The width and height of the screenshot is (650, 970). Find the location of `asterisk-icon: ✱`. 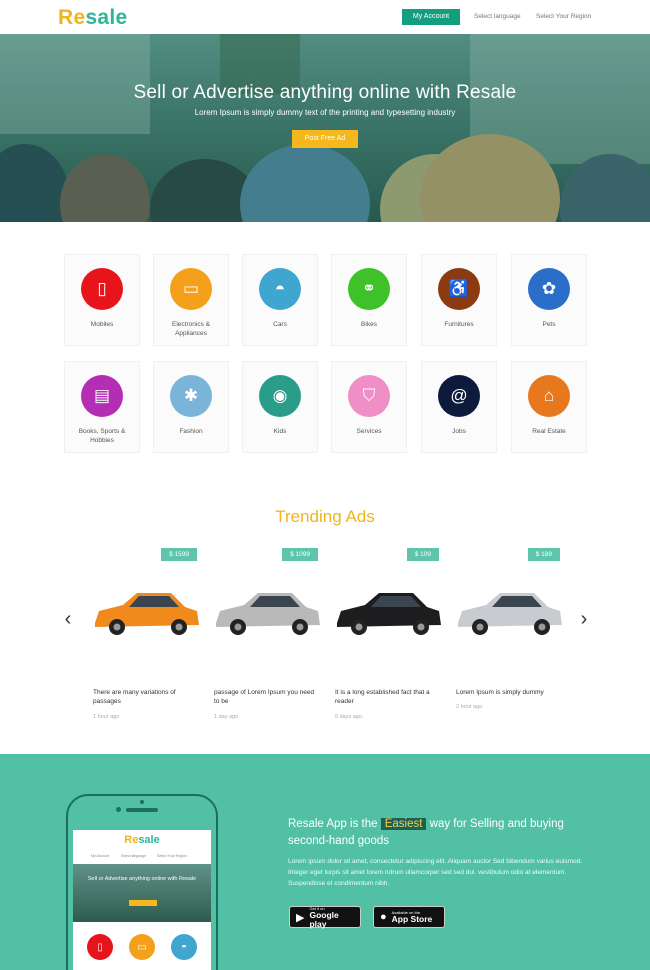

asterisk-icon: ✱ is located at coordinates (191, 396).